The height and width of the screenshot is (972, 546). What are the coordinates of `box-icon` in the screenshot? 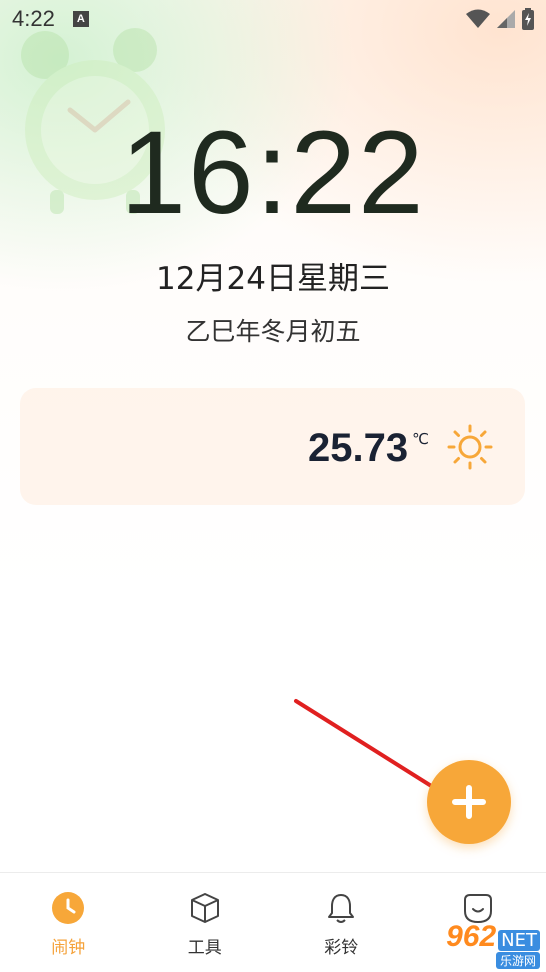 It's located at (204, 908).